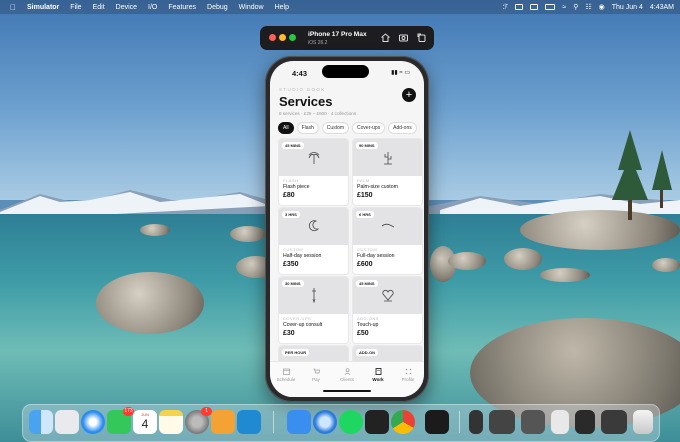  What do you see at coordinates (335, 128) in the screenshot?
I see `chip-custom: Custom` at bounding box center [335, 128].